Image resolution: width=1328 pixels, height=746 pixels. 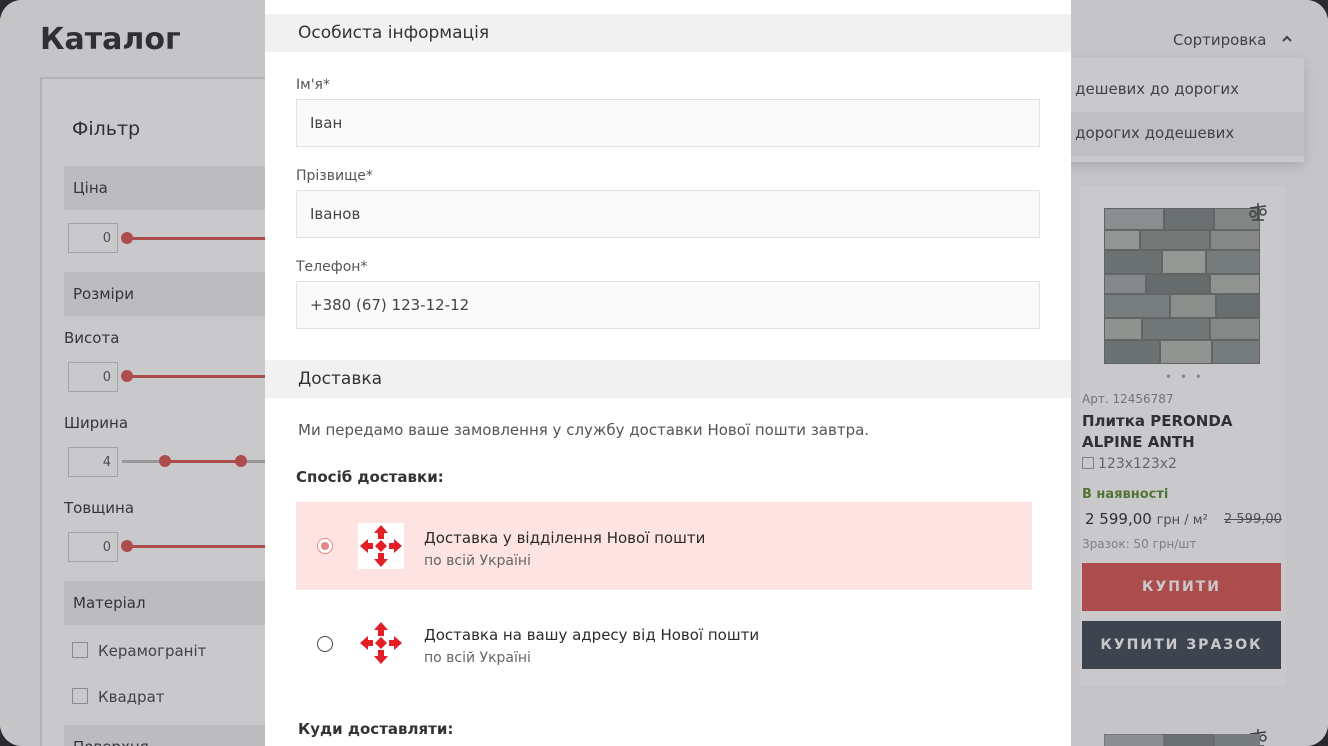 What do you see at coordinates (565, 538) in the screenshot?
I see `delivery-option-title: Доставка у відділення Нової пошти` at bounding box center [565, 538].